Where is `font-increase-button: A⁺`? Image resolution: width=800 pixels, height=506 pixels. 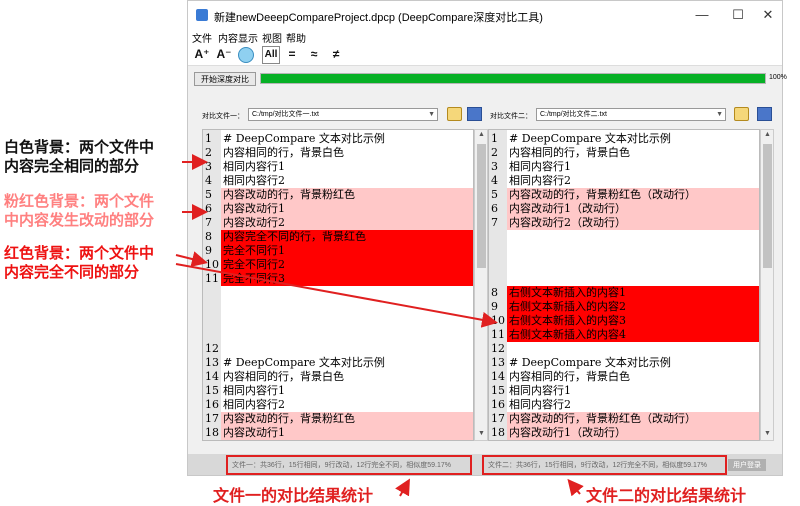 font-increase-button: A⁺ is located at coordinates (202, 54).